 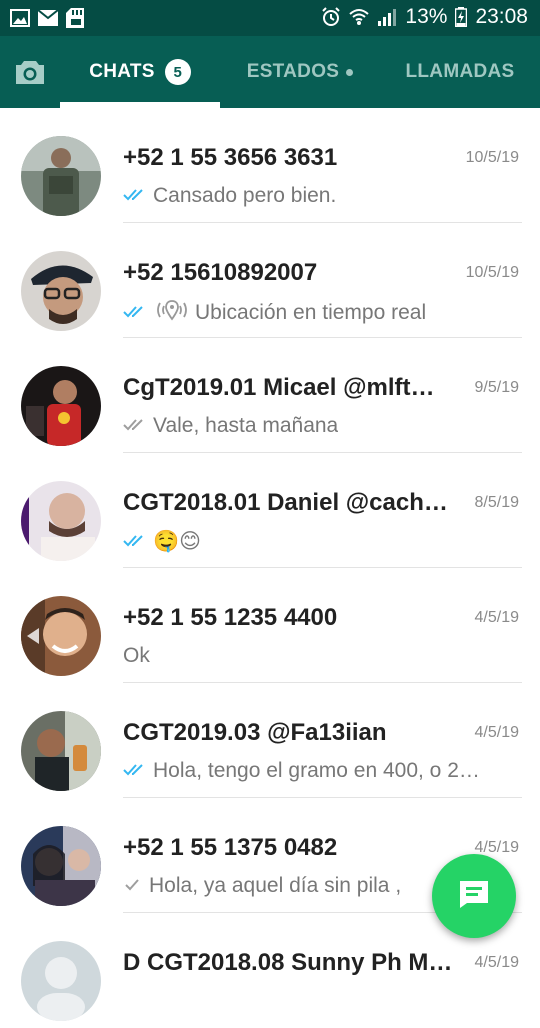 I want to click on chat-name: +52 1 55 1235 4400, so click(x=230, y=617).